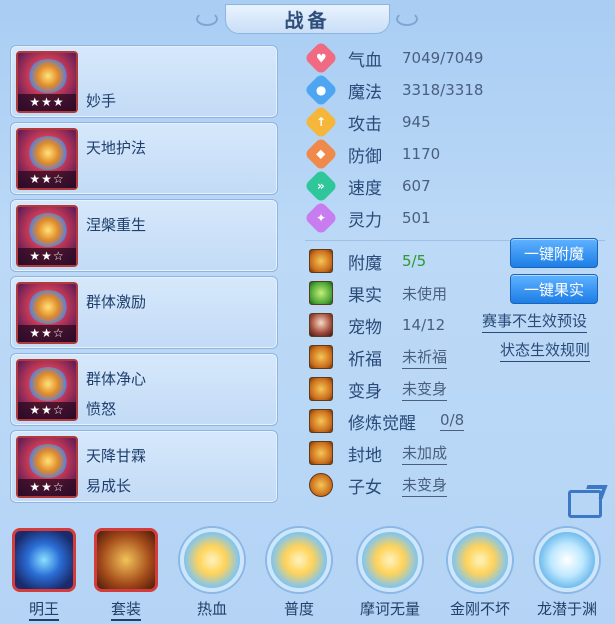  I want to click on bottom-item-jingangbuhuai: 金刚不坏, so click(480, 573).